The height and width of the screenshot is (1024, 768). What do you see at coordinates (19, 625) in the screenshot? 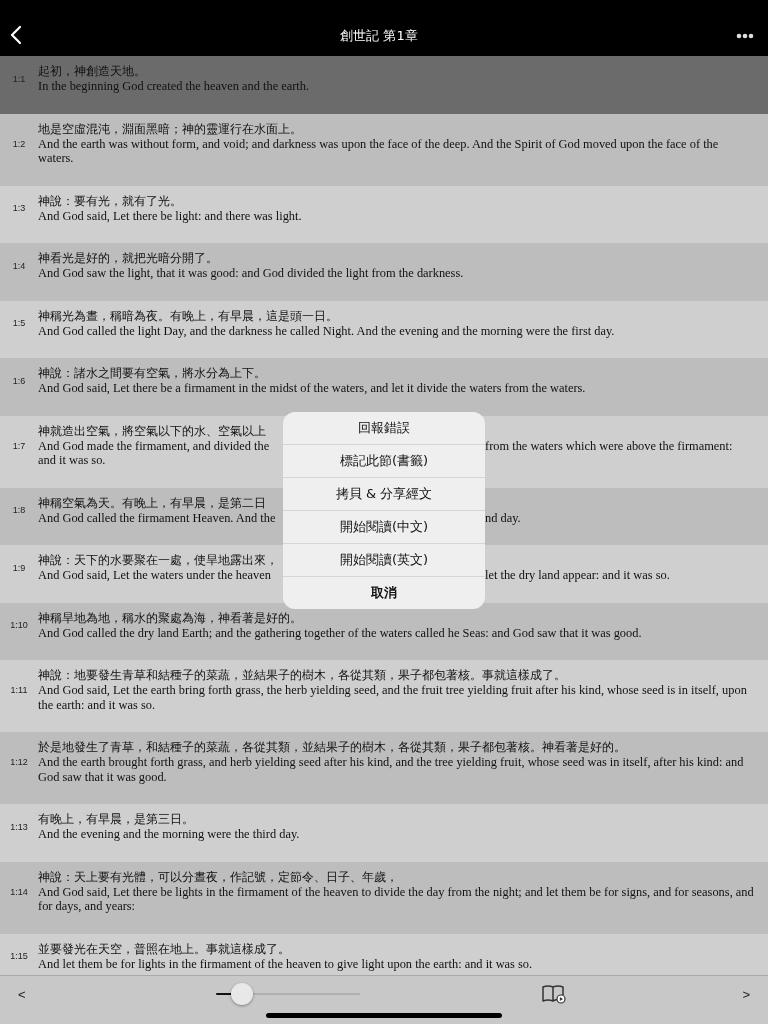
I see `verse-number: 1:10` at bounding box center [19, 625].